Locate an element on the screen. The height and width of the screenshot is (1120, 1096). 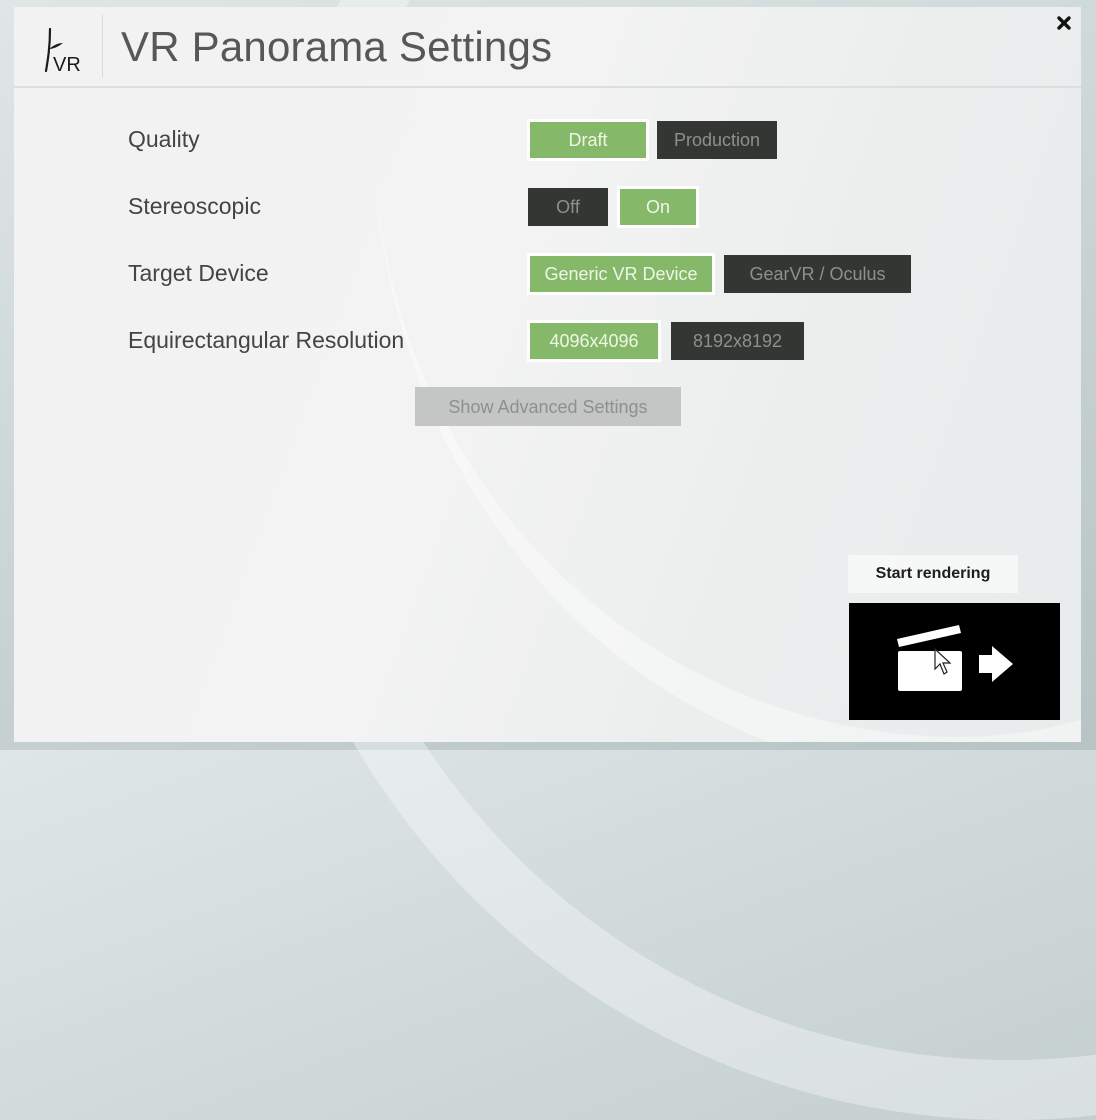
dialog-title: VR Panorama Settings is located at coordinates (337, 46).